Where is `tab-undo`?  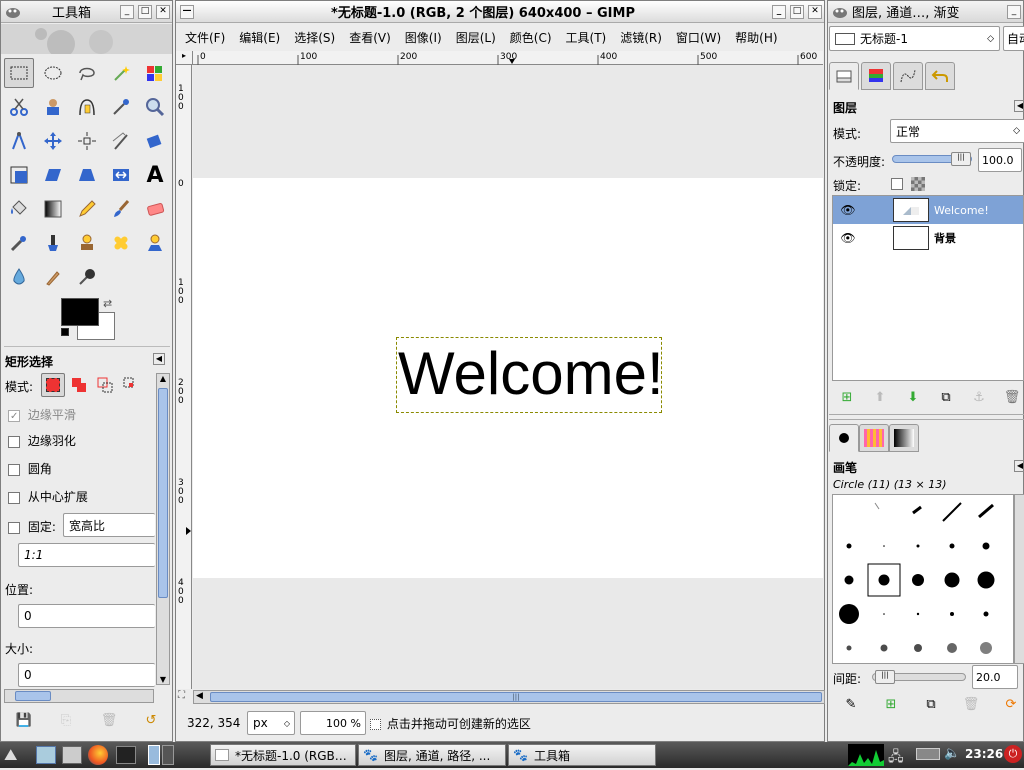
tab-undo is located at coordinates (940, 76).